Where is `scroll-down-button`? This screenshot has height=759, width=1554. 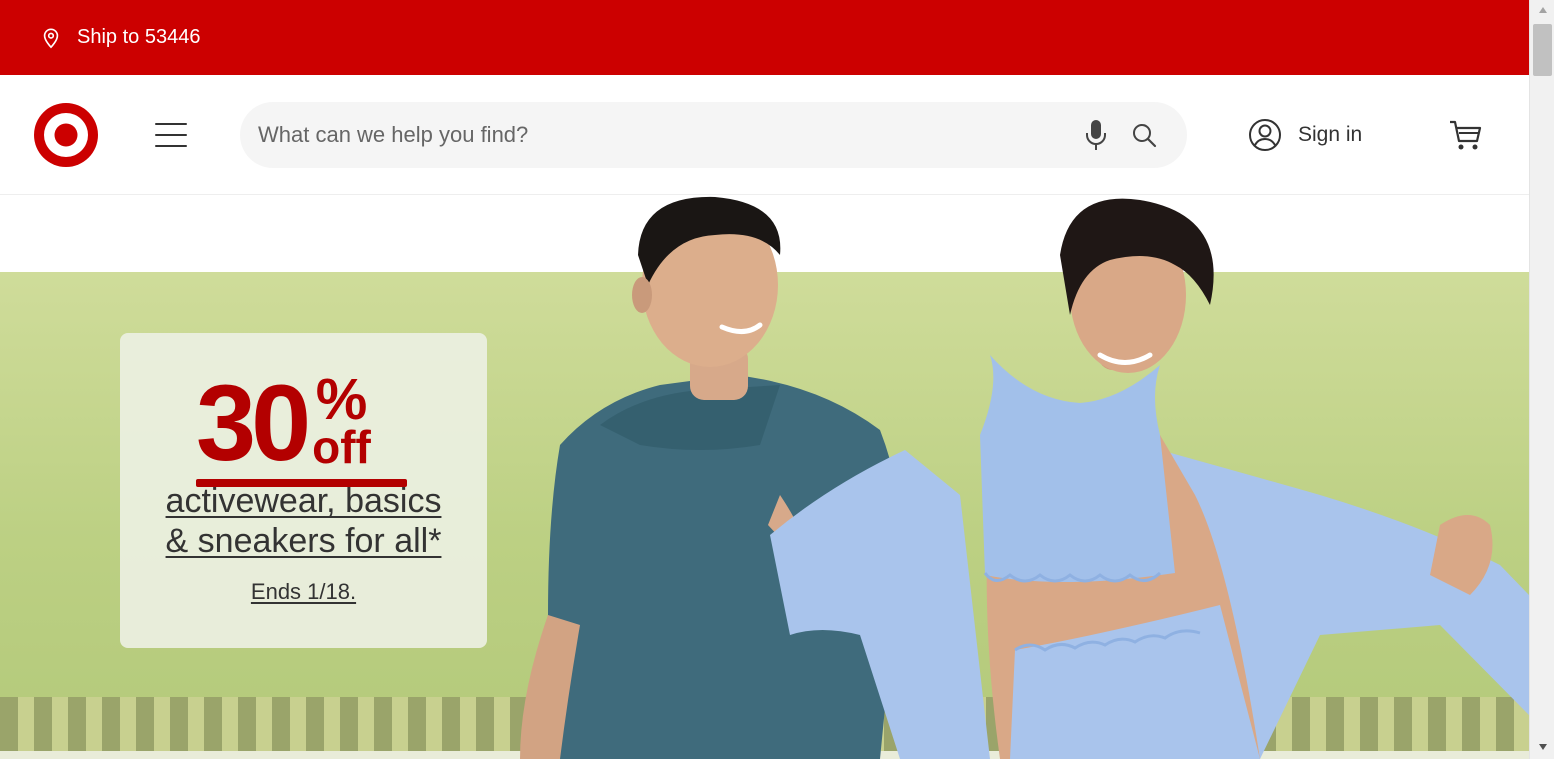 scroll-down-button is located at coordinates (1542, 747).